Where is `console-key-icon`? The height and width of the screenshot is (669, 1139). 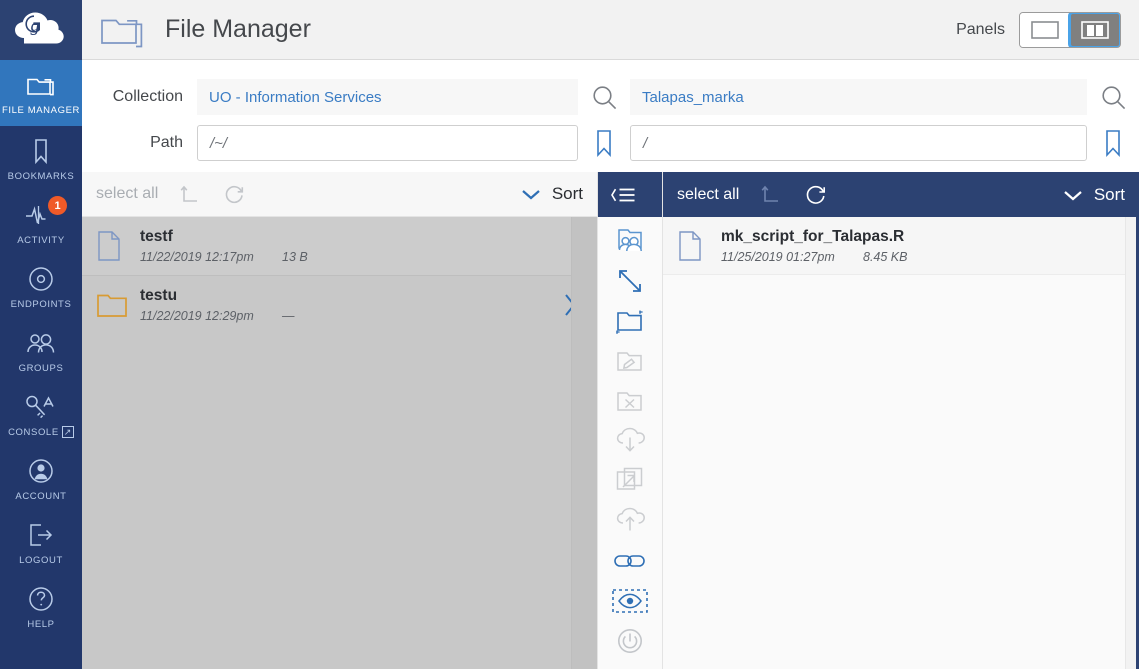 console-key-icon is located at coordinates (41, 407).